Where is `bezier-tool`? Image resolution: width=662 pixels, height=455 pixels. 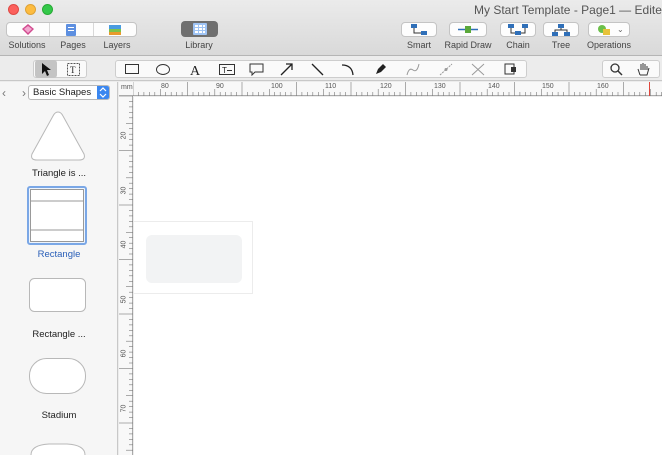
bezier-tool is located at coordinates (446, 69).